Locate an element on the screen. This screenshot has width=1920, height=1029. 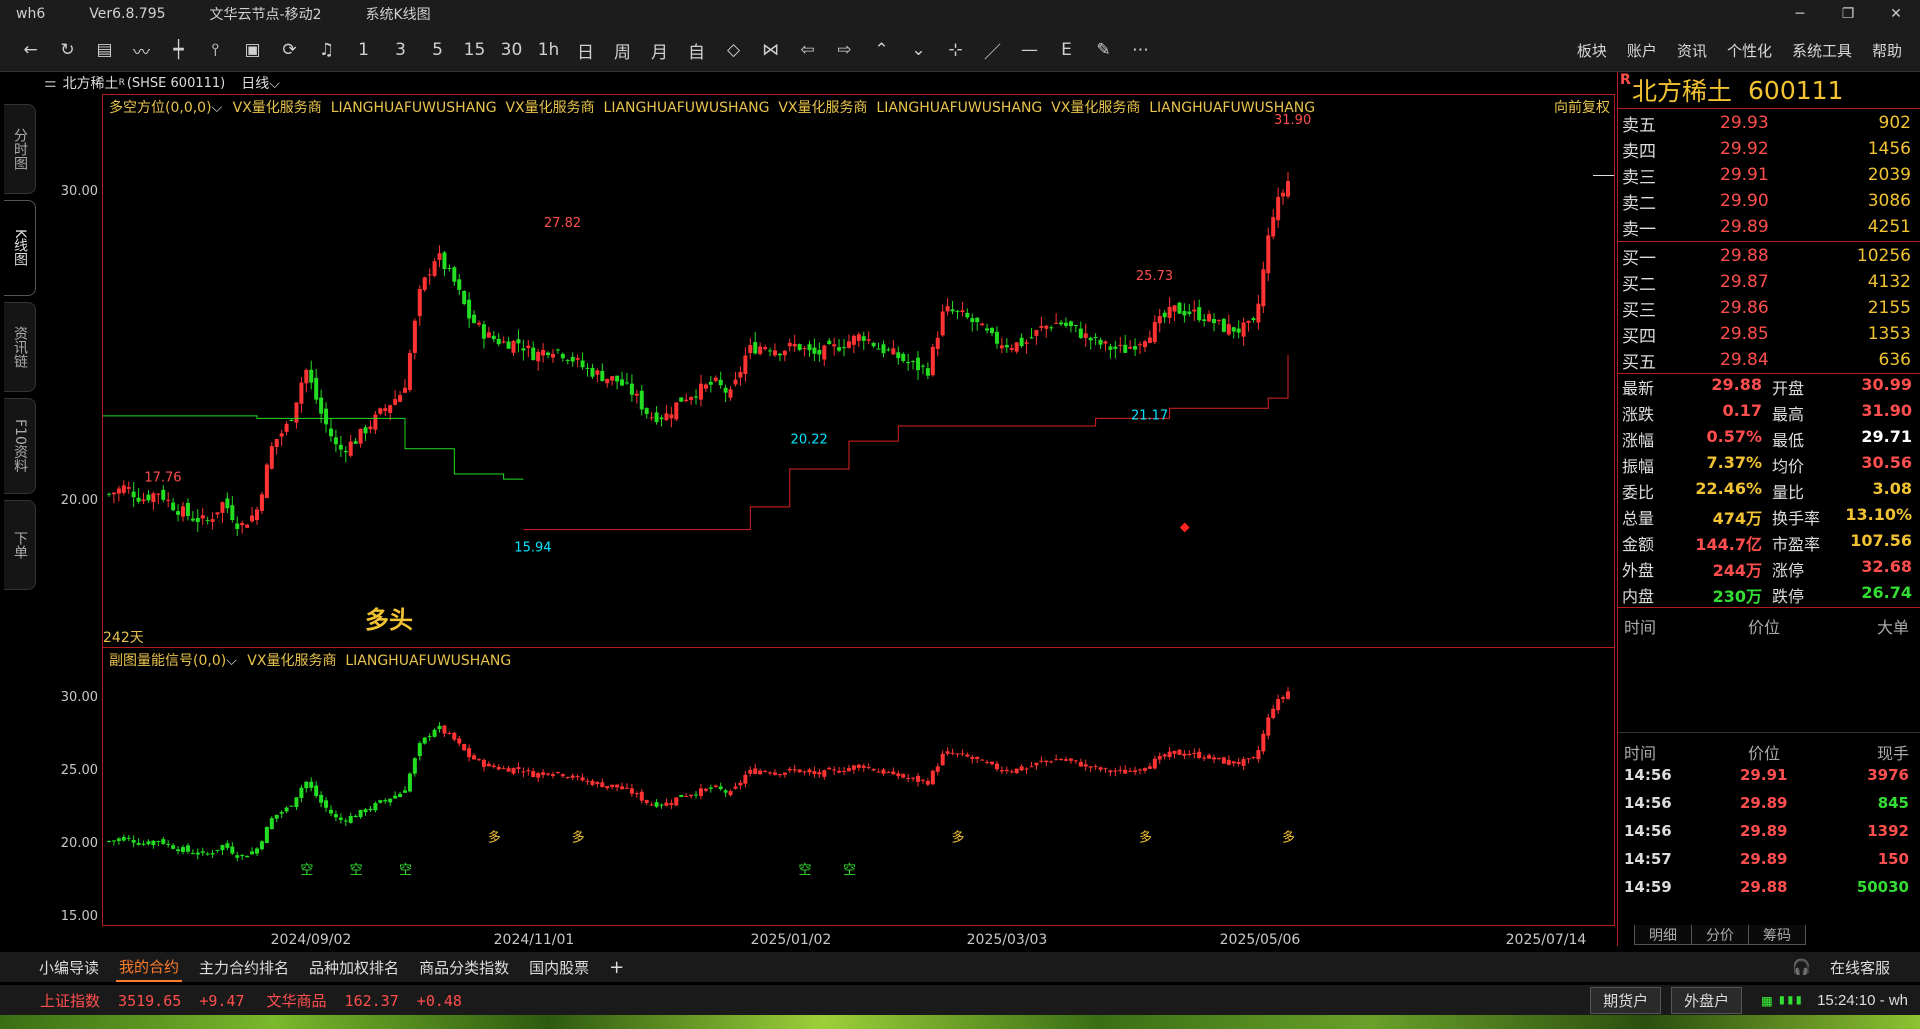
tick-row: 14:56 29.89 1392 is located at coordinates (1769, 836).